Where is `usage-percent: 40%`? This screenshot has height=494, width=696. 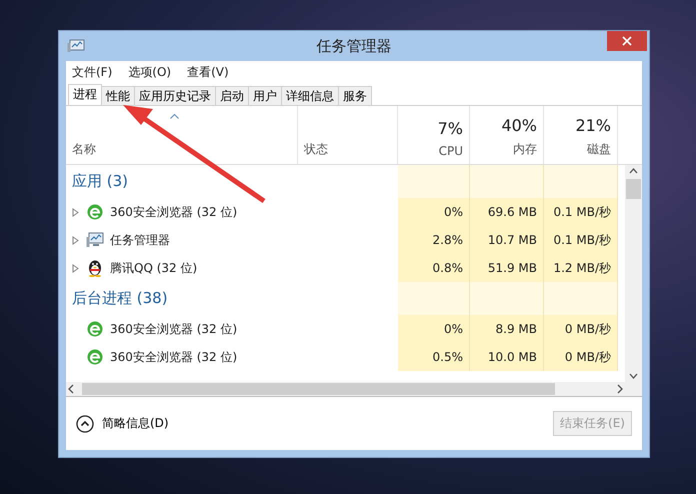 usage-percent: 40% is located at coordinates (519, 125).